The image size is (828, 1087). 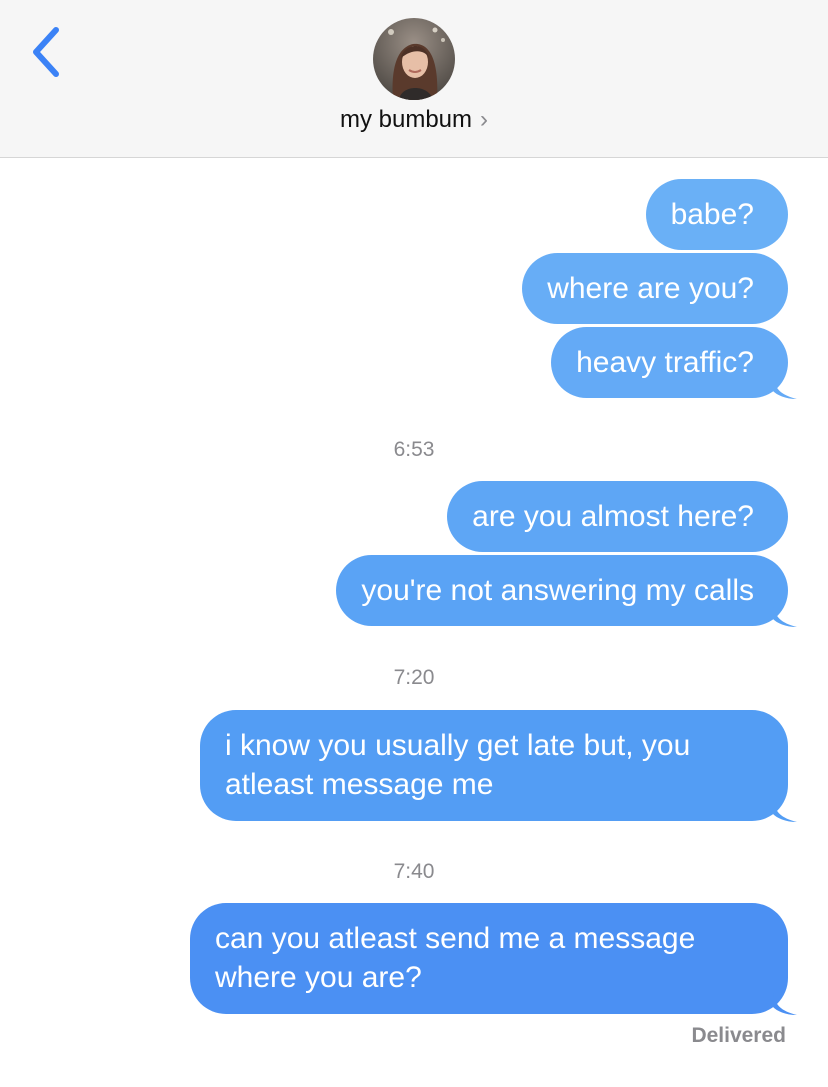 What do you see at coordinates (738, 1035) in the screenshot?
I see `delivery-status: Delivered` at bounding box center [738, 1035].